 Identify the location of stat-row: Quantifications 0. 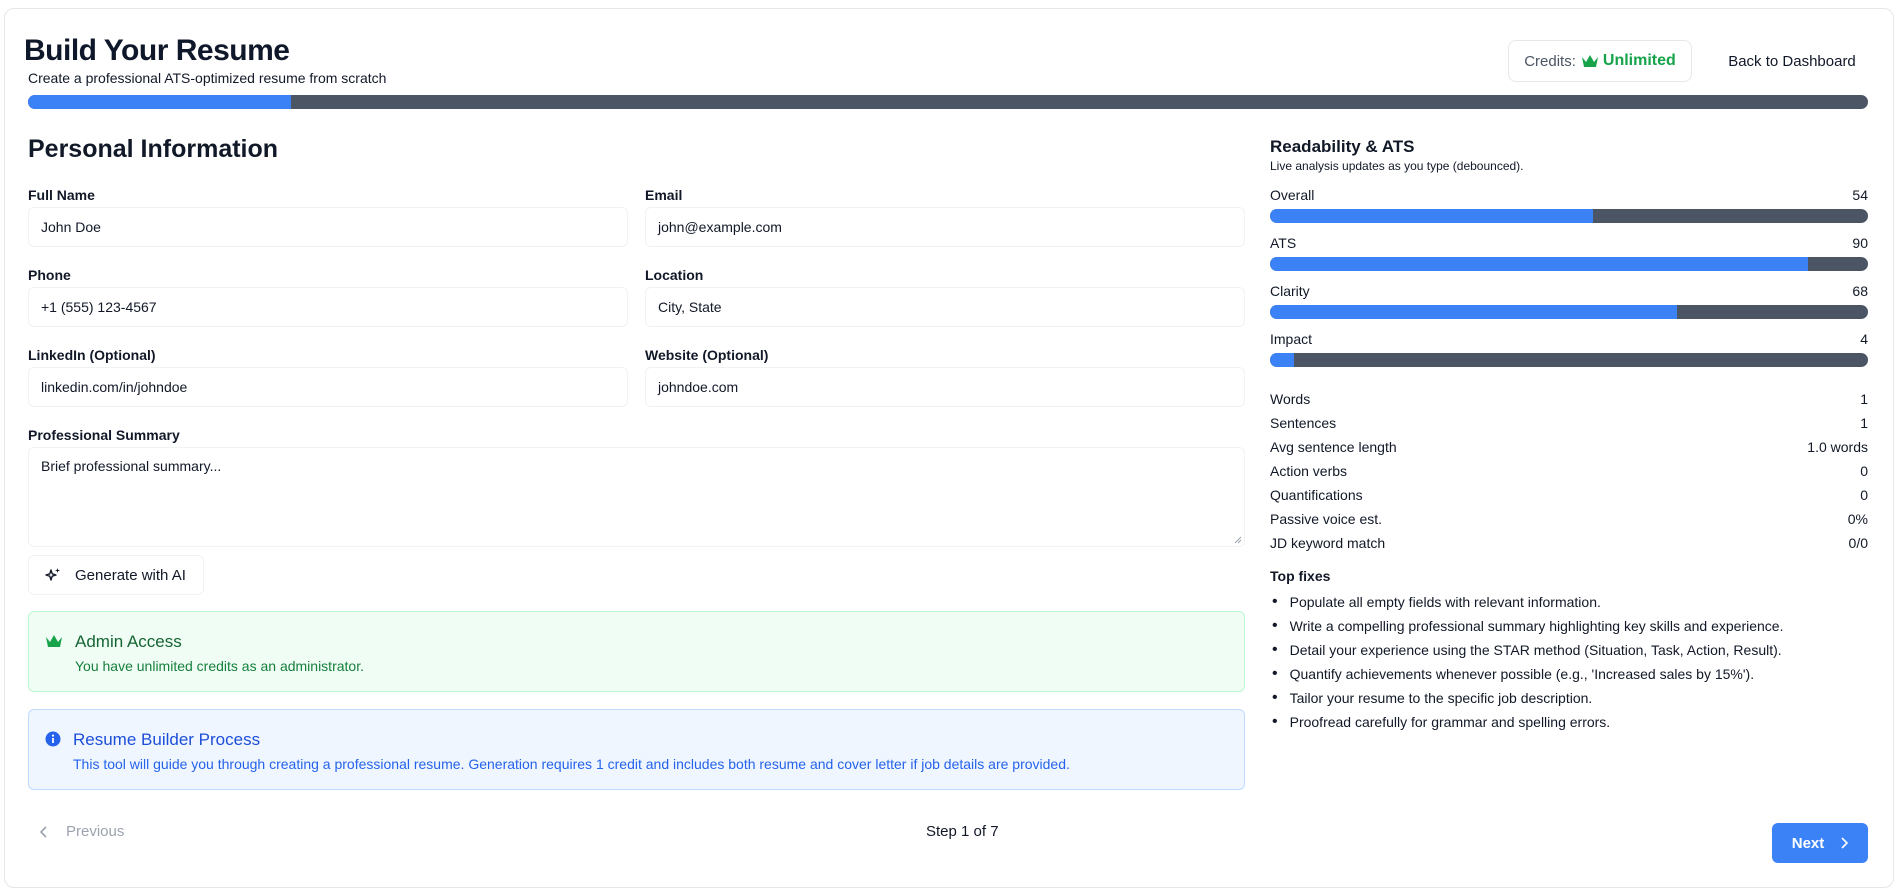
(1569, 495).